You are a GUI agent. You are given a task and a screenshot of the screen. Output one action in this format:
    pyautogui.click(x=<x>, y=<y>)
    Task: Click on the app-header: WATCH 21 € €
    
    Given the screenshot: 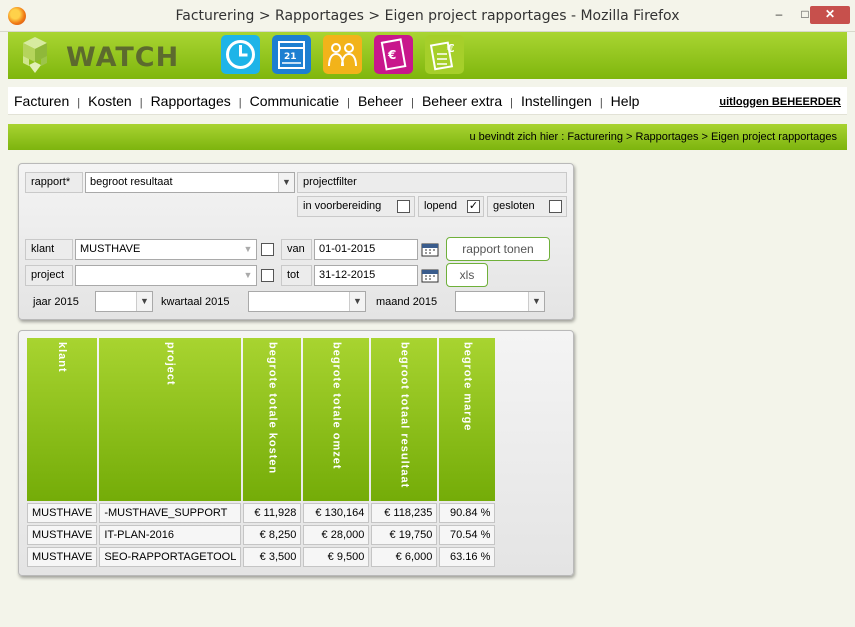 What is the action you would take?
    pyautogui.click(x=427, y=55)
    